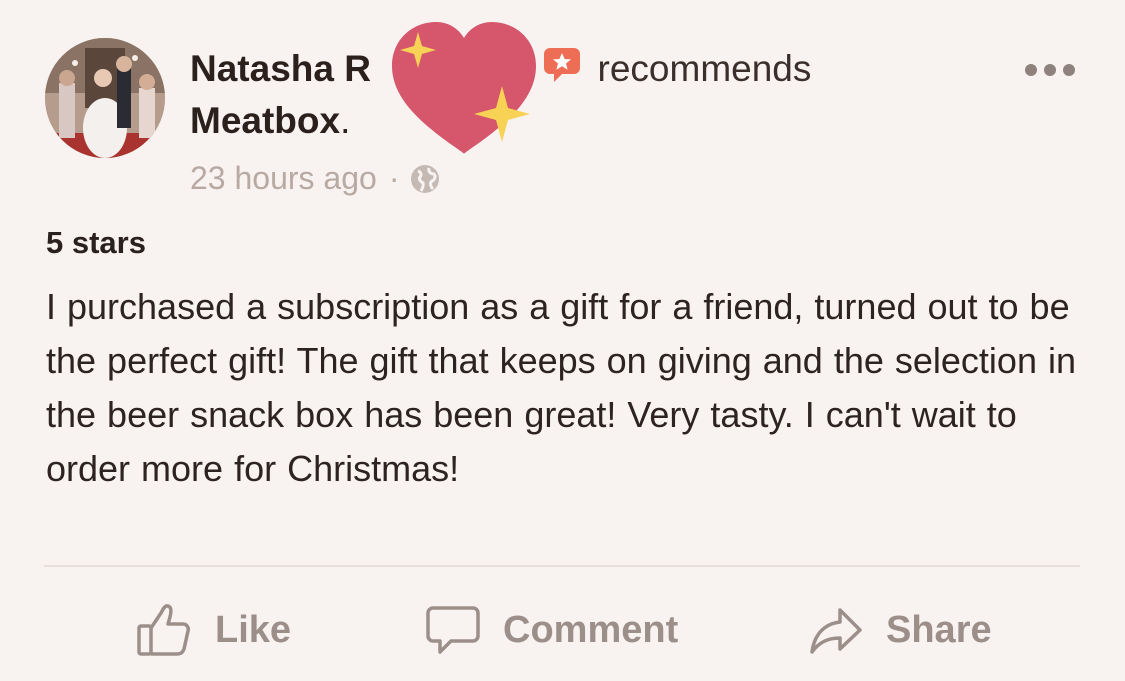 This screenshot has width=1125, height=681. I want to click on like-label: Like, so click(253, 629).